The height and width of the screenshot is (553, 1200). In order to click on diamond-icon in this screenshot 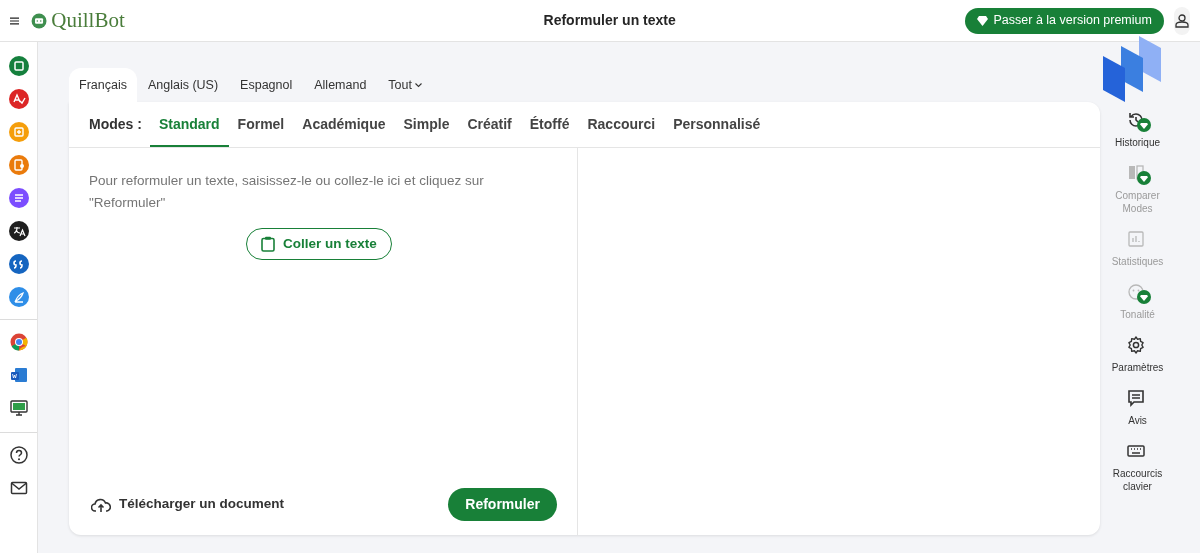, I will do `click(982, 20)`.